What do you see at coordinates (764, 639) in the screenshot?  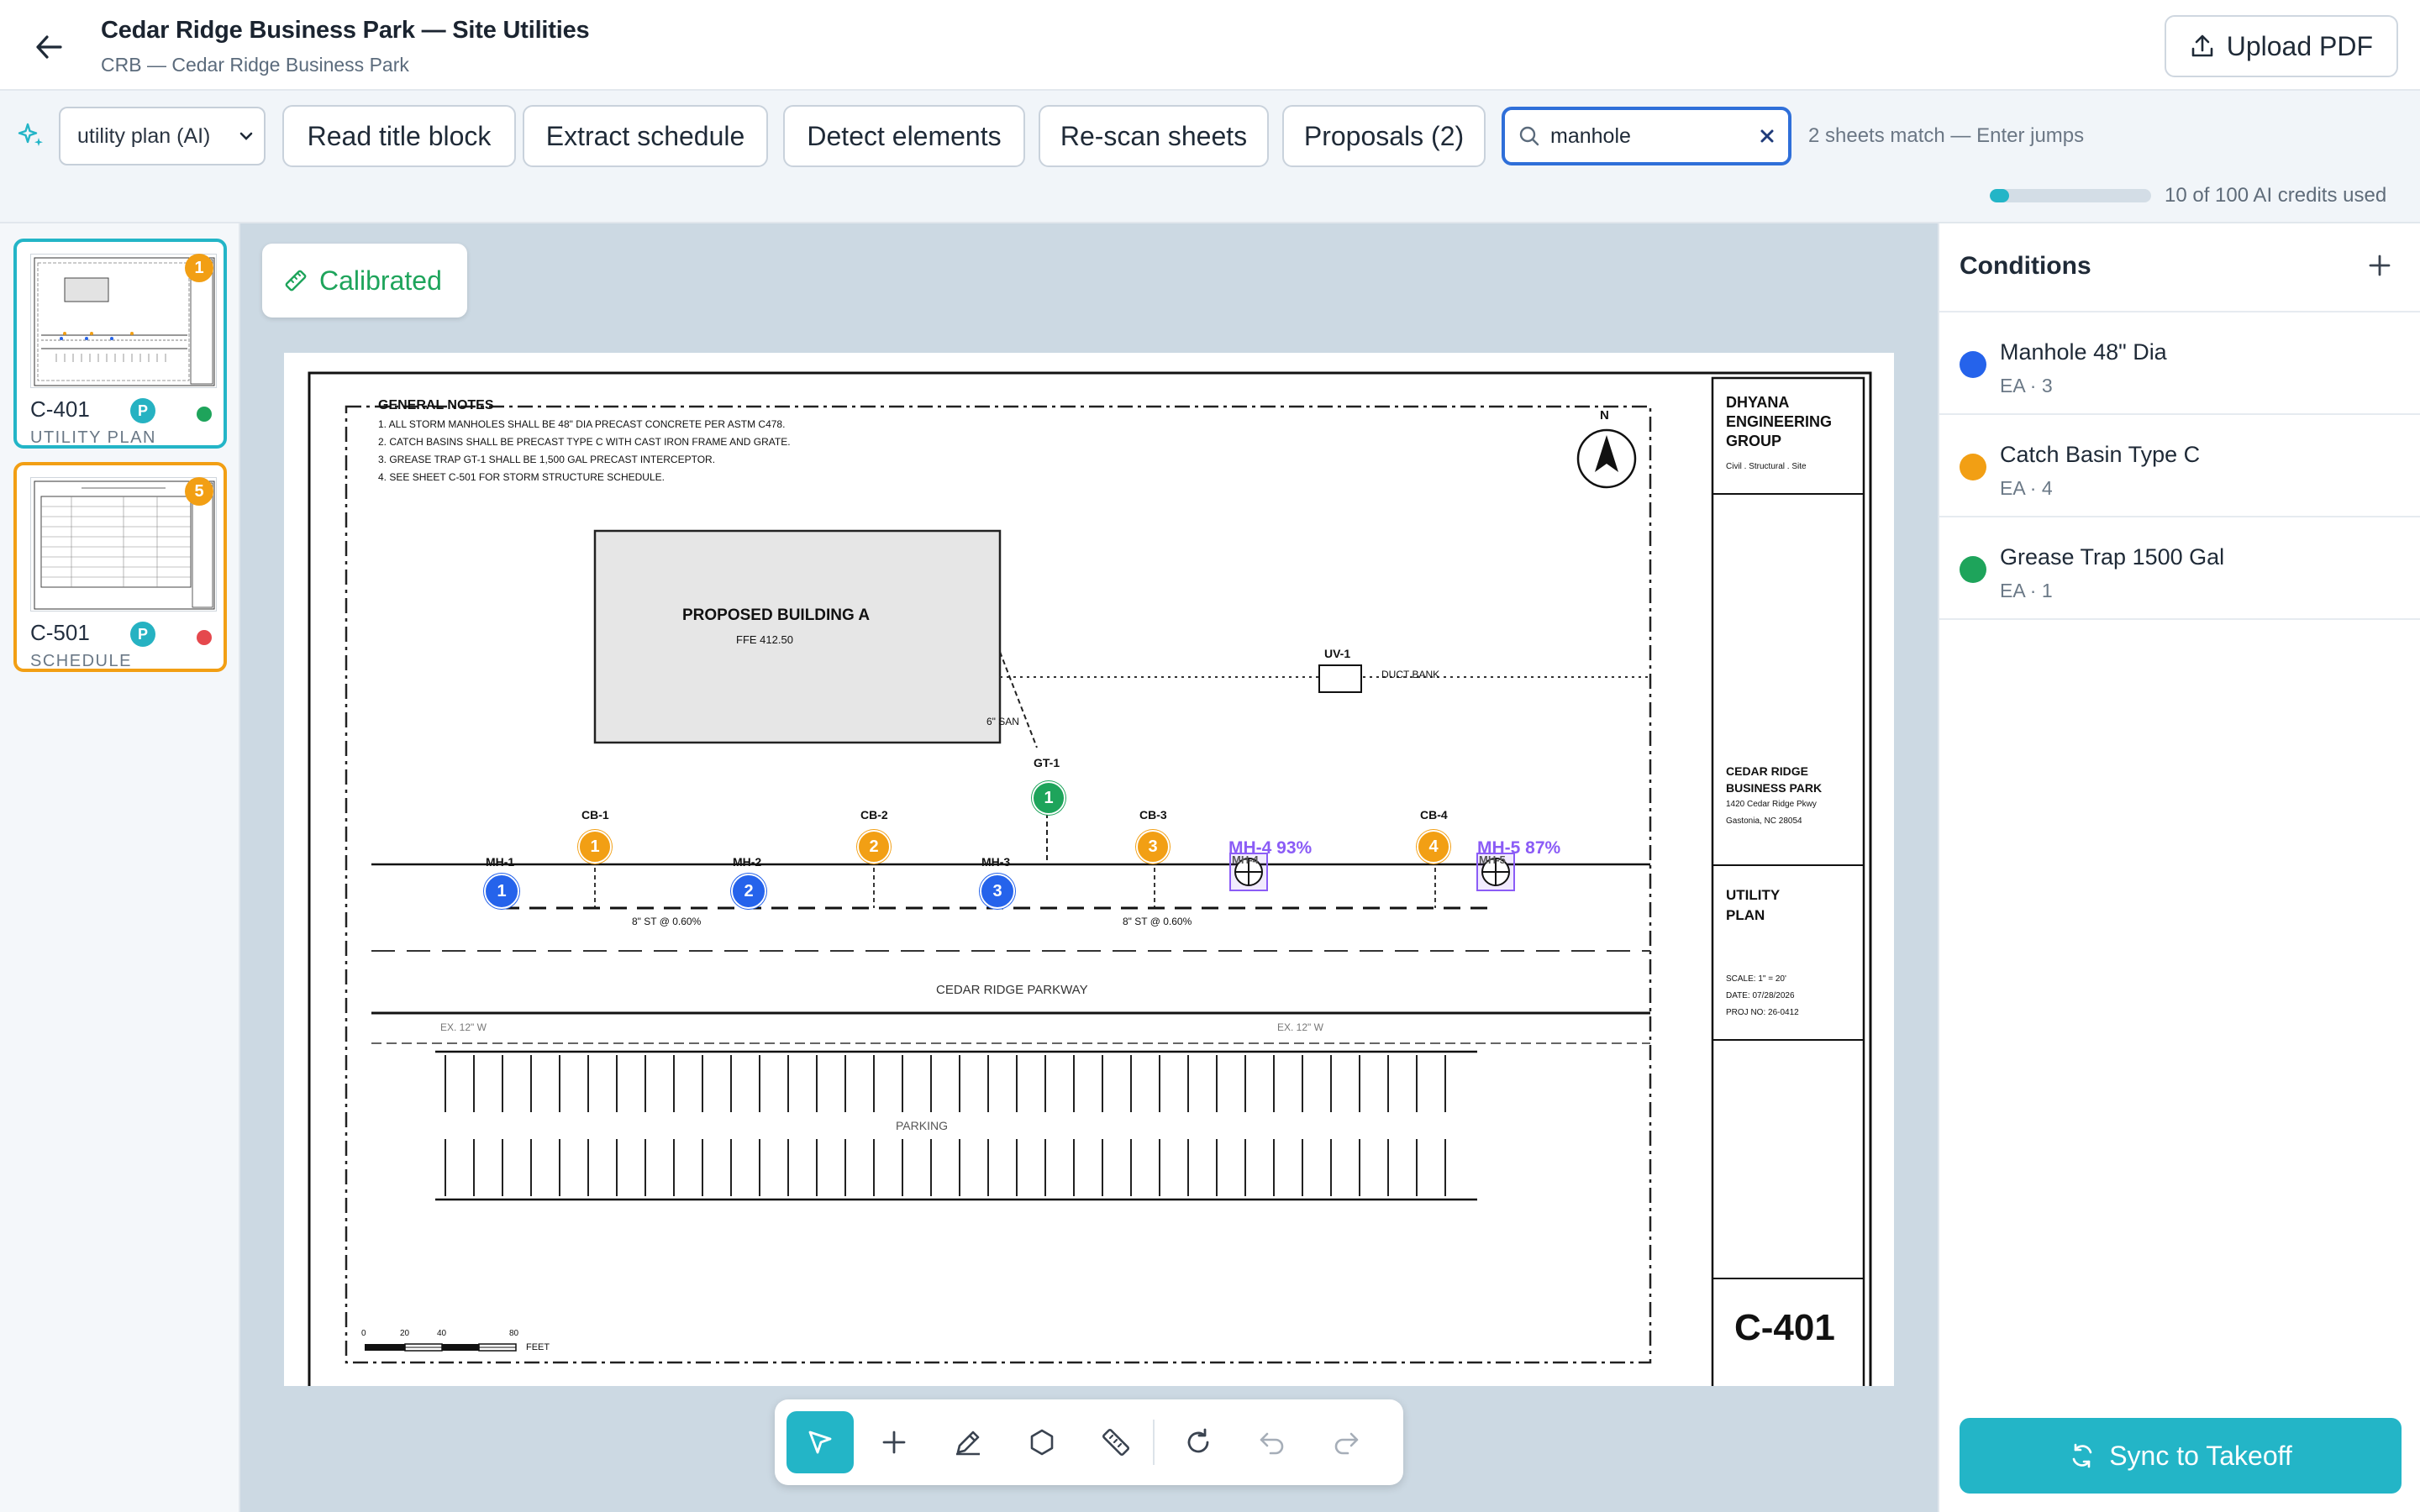 I see `building-ffe: FFE 412.50` at bounding box center [764, 639].